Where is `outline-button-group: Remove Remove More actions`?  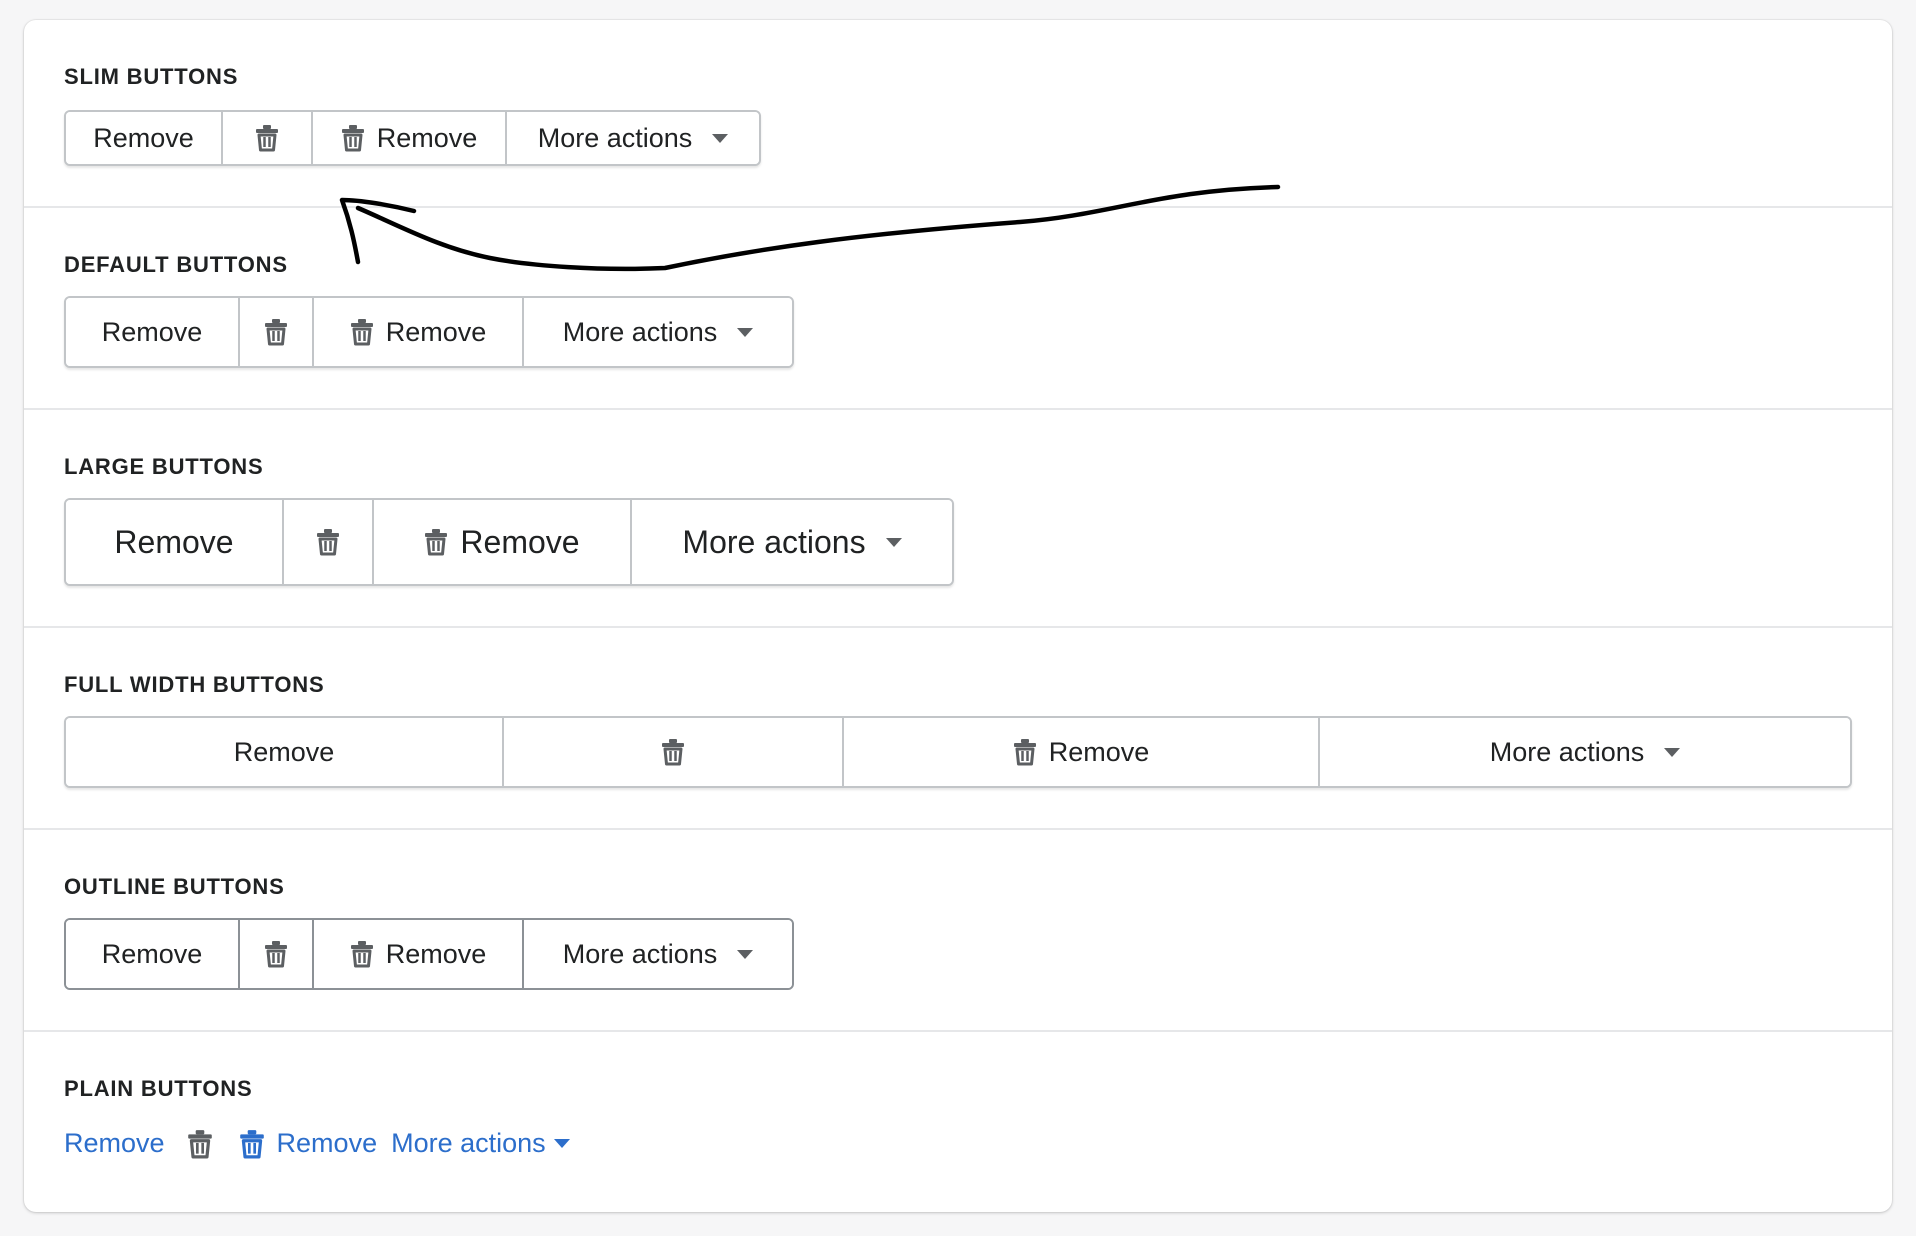 outline-button-group: Remove Remove More actions is located at coordinates (429, 954).